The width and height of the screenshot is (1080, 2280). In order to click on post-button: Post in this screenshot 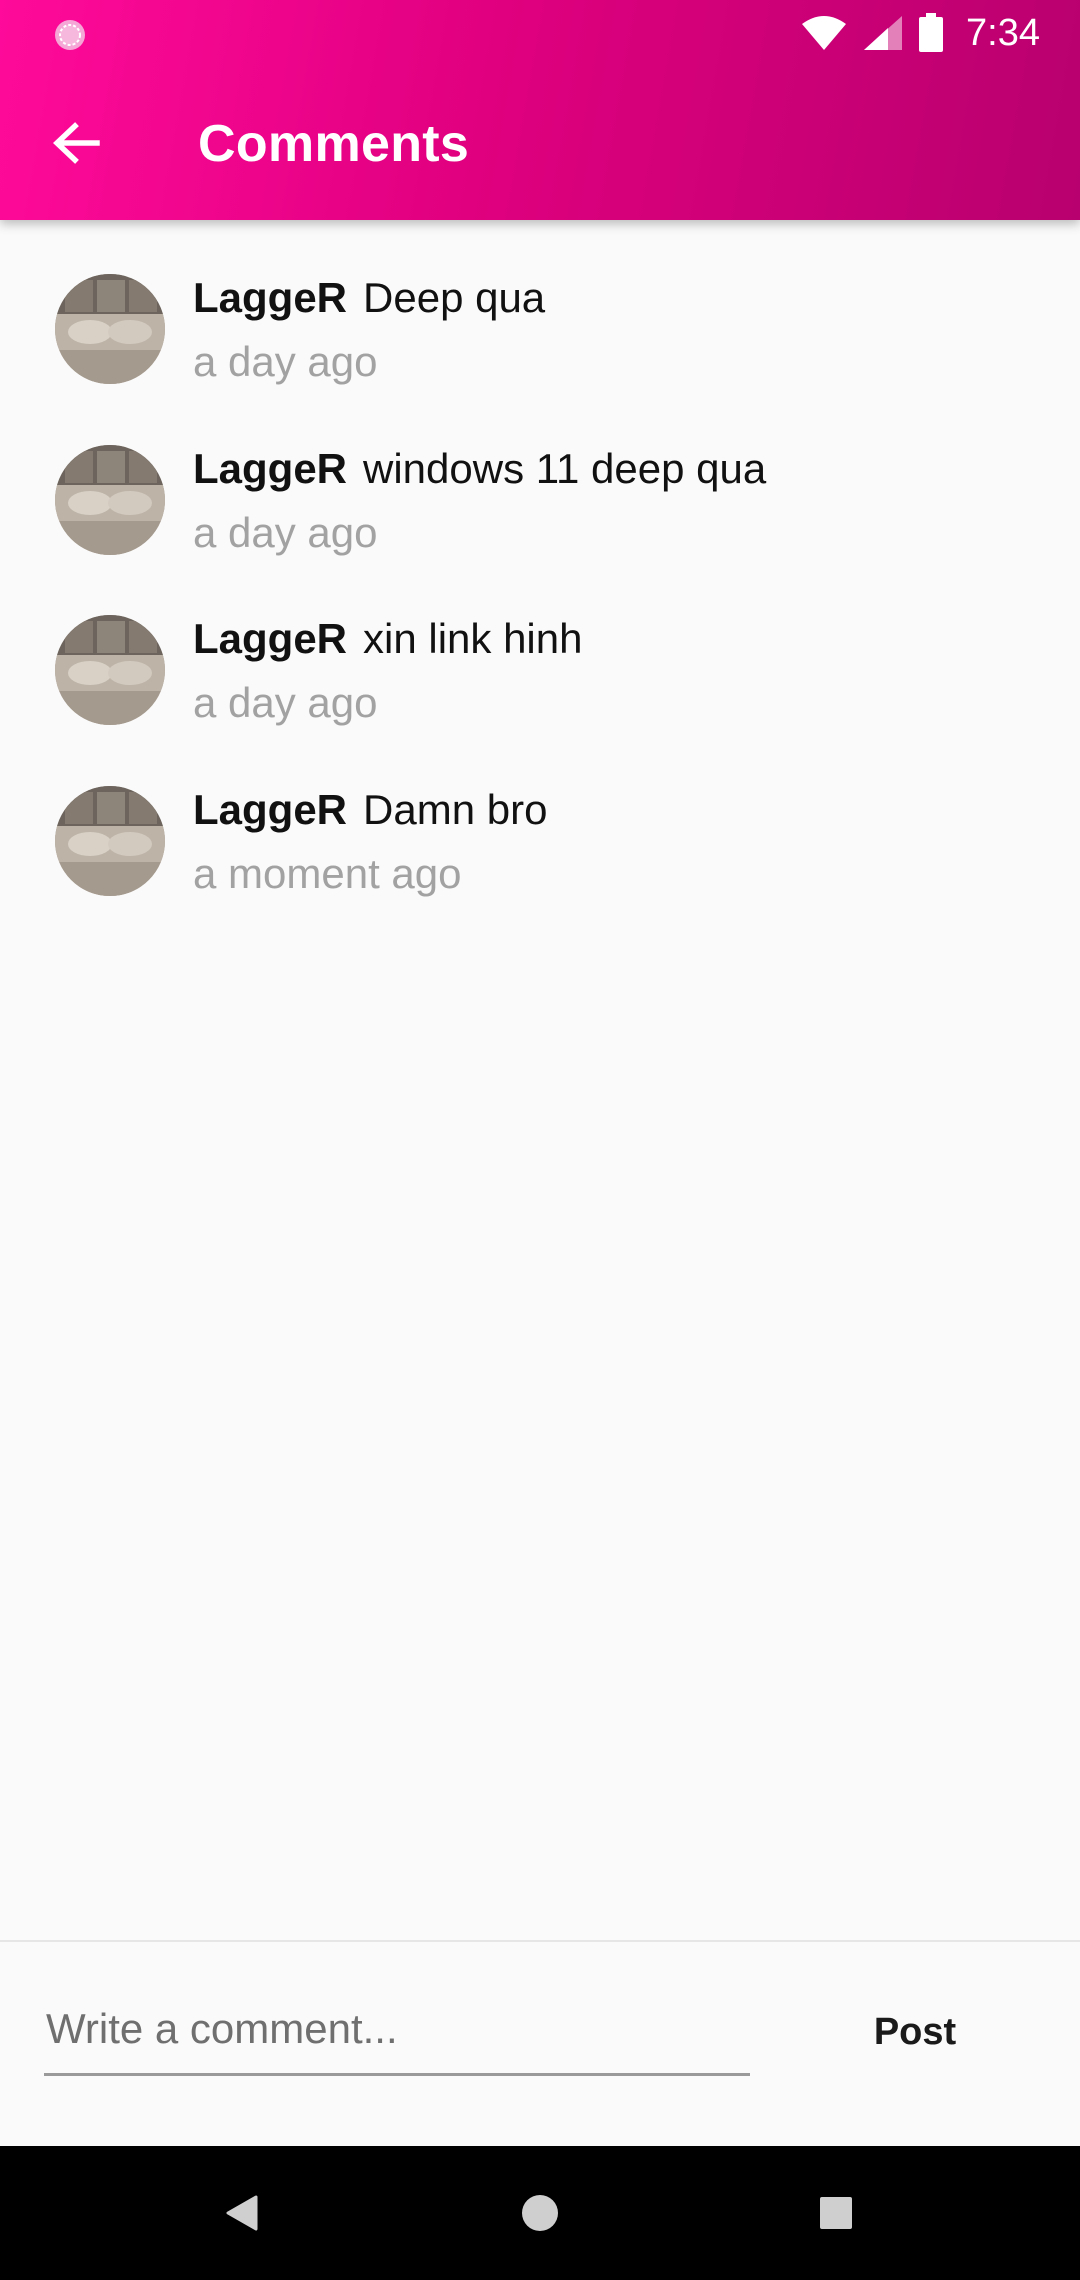, I will do `click(915, 2032)`.